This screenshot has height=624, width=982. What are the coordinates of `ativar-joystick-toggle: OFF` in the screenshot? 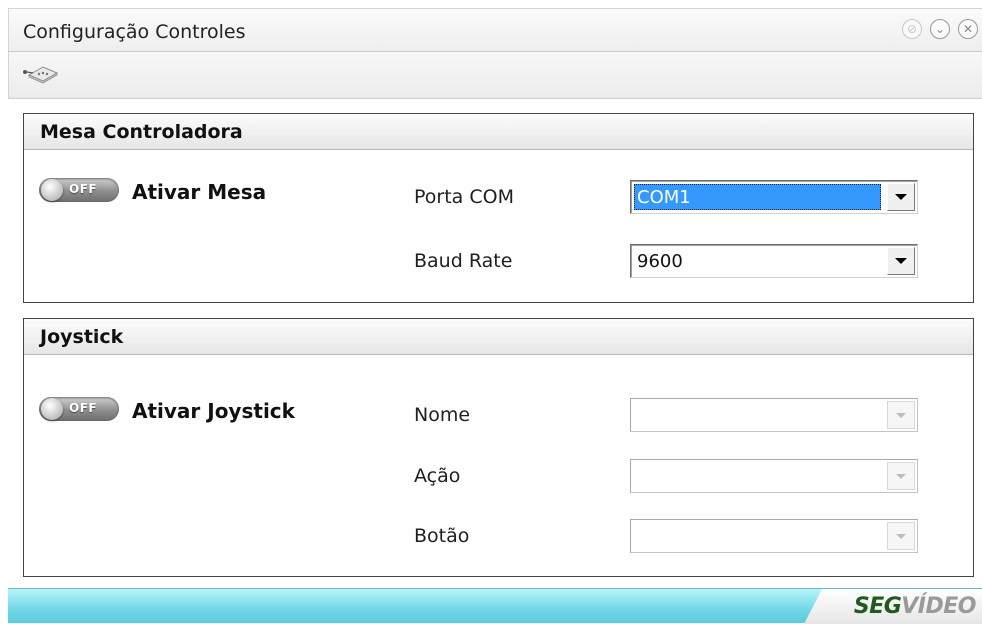 It's located at (79, 409).